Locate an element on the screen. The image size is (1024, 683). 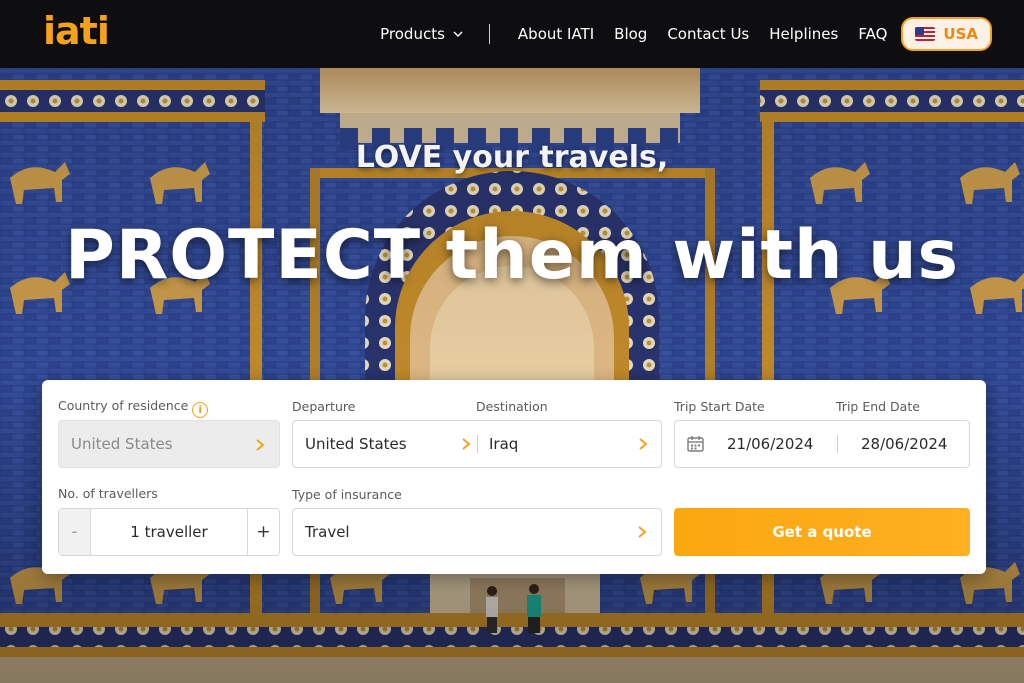
nav-about-link: About IATI is located at coordinates (556, 34).